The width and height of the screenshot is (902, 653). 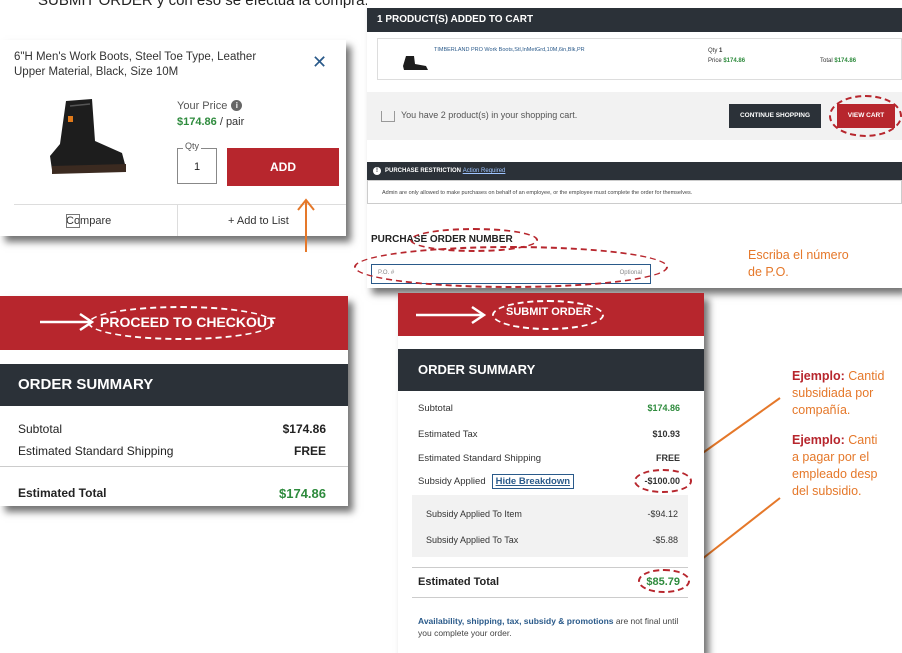 I want to click on total-highlight, so click(x=664, y=581).